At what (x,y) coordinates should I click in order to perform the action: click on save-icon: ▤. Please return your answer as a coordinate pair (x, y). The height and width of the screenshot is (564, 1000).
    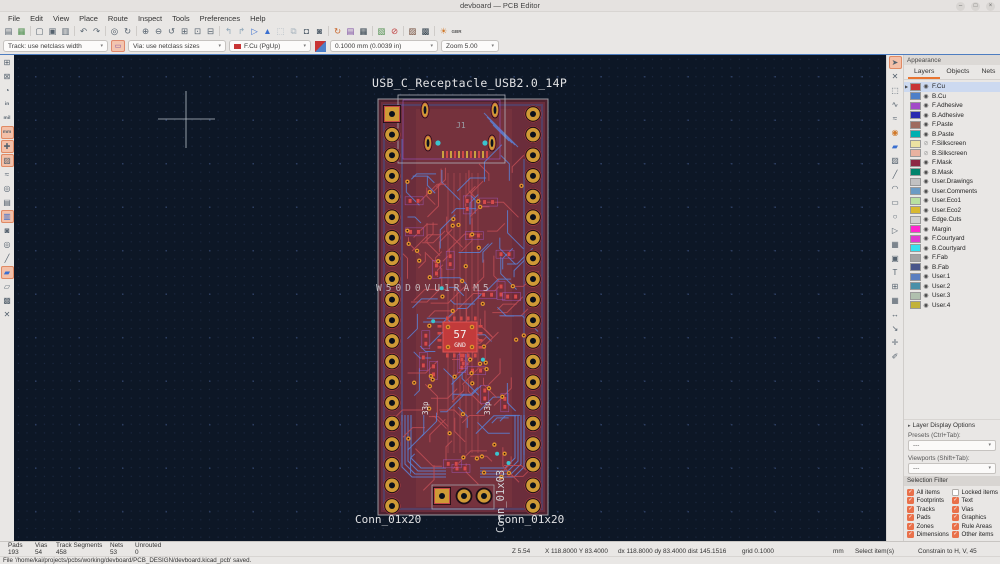
    Looking at the image, I should click on (8, 31).